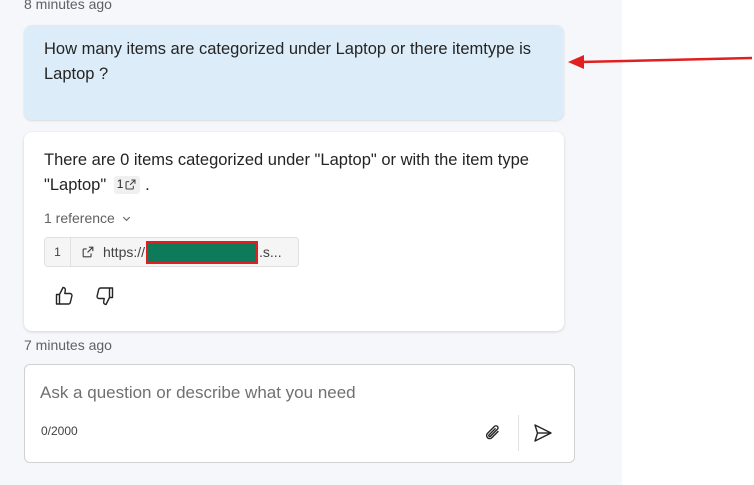  I want to click on citation-number: 1, so click(120, 184).